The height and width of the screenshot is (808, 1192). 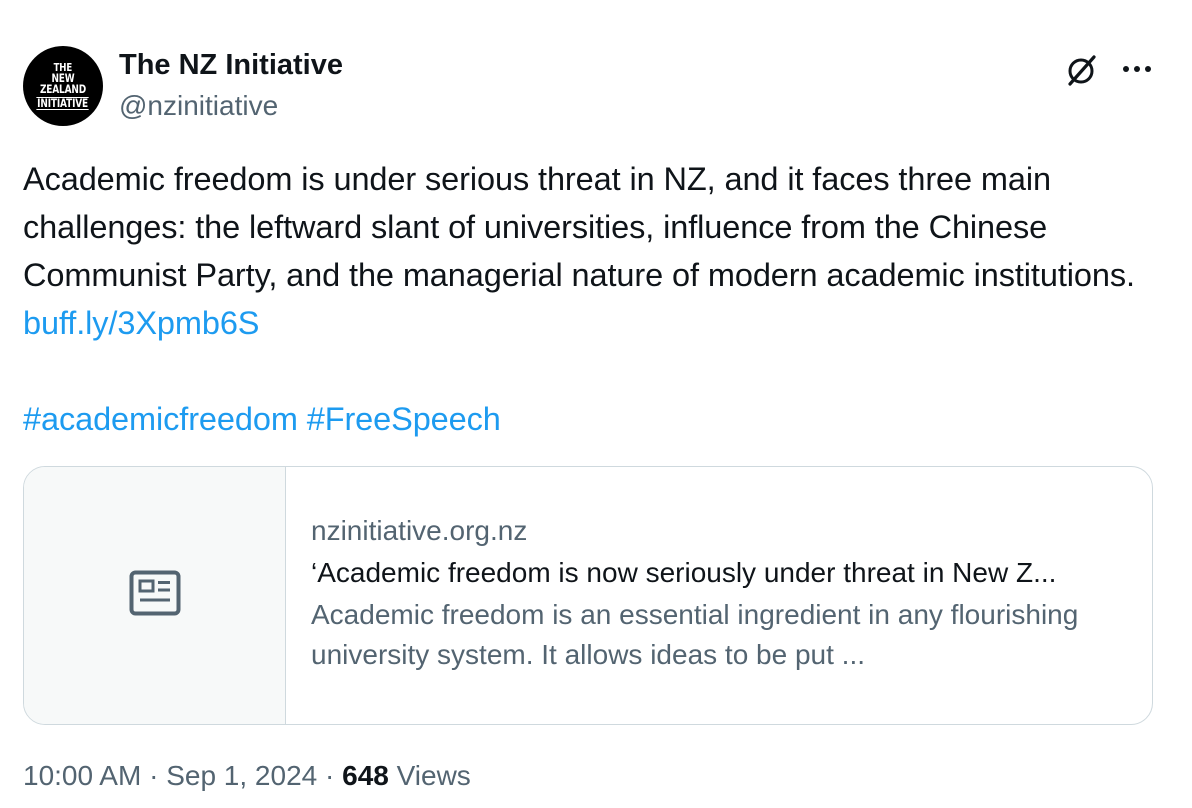 I want to click on card-domain: nzinitiative.org.nz, so click(x=419, y=530).